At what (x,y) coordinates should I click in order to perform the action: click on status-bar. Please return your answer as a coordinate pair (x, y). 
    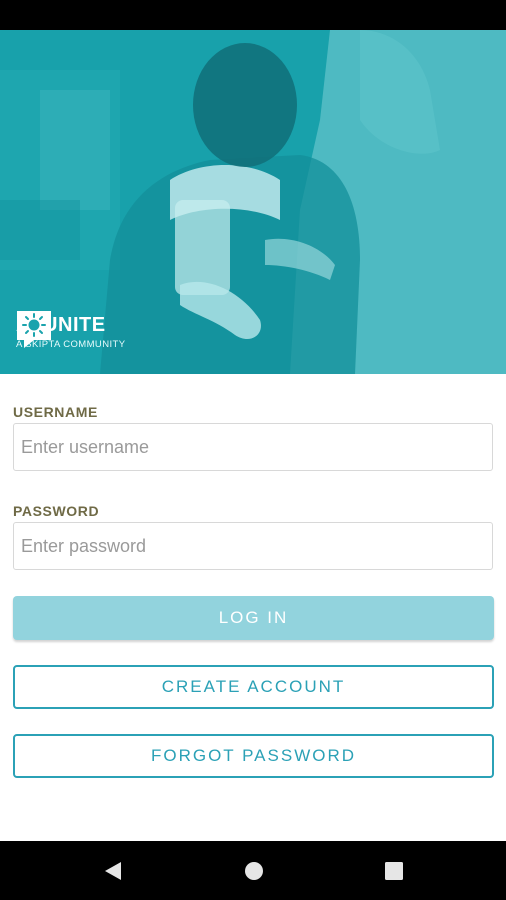
    Looking at the image, I should click on (253, 15).